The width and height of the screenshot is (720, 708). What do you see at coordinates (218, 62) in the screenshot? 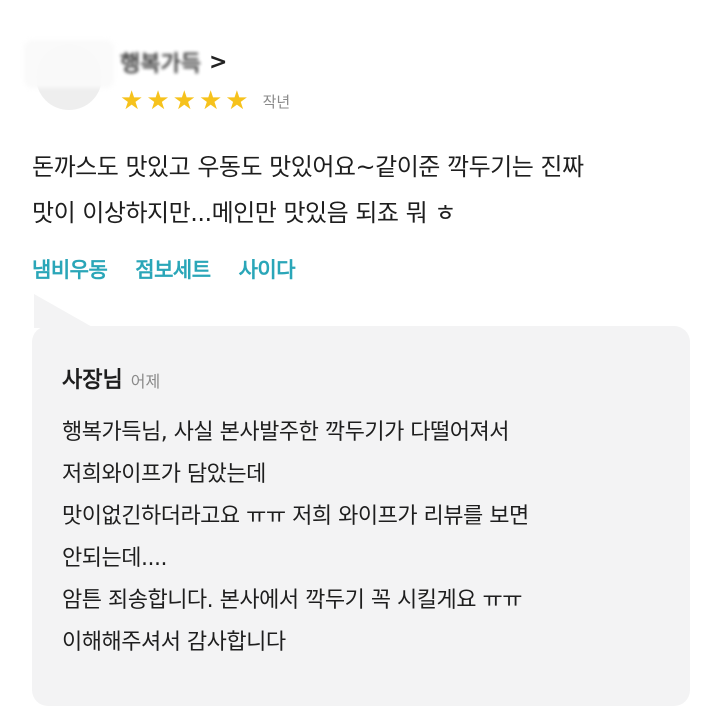
I see `chevron-right-icon: >` at bounding box center [218, 62].